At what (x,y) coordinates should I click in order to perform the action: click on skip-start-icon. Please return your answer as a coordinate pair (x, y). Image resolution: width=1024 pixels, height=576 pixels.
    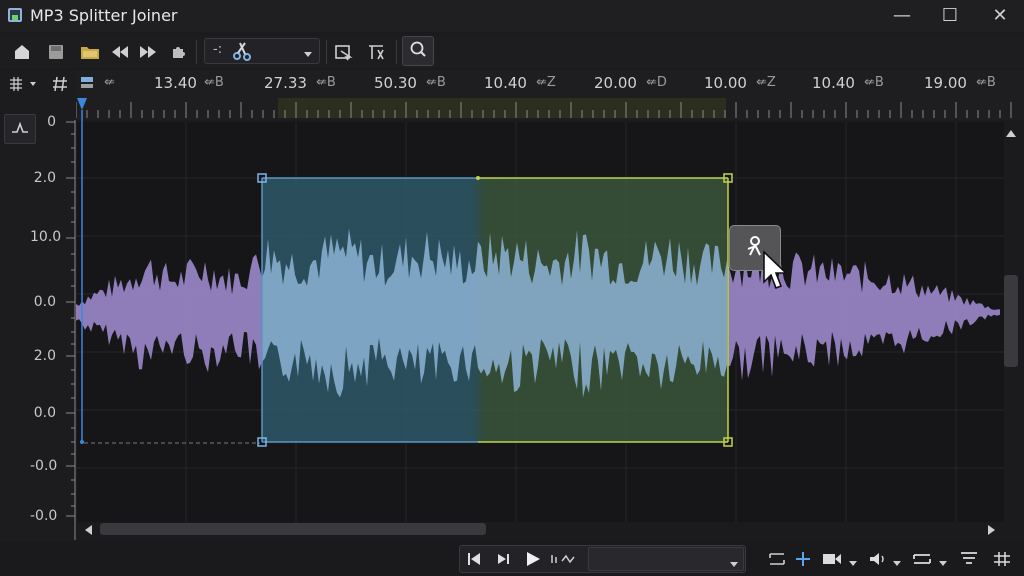
    Looking at the image, I should click on (474, 561).